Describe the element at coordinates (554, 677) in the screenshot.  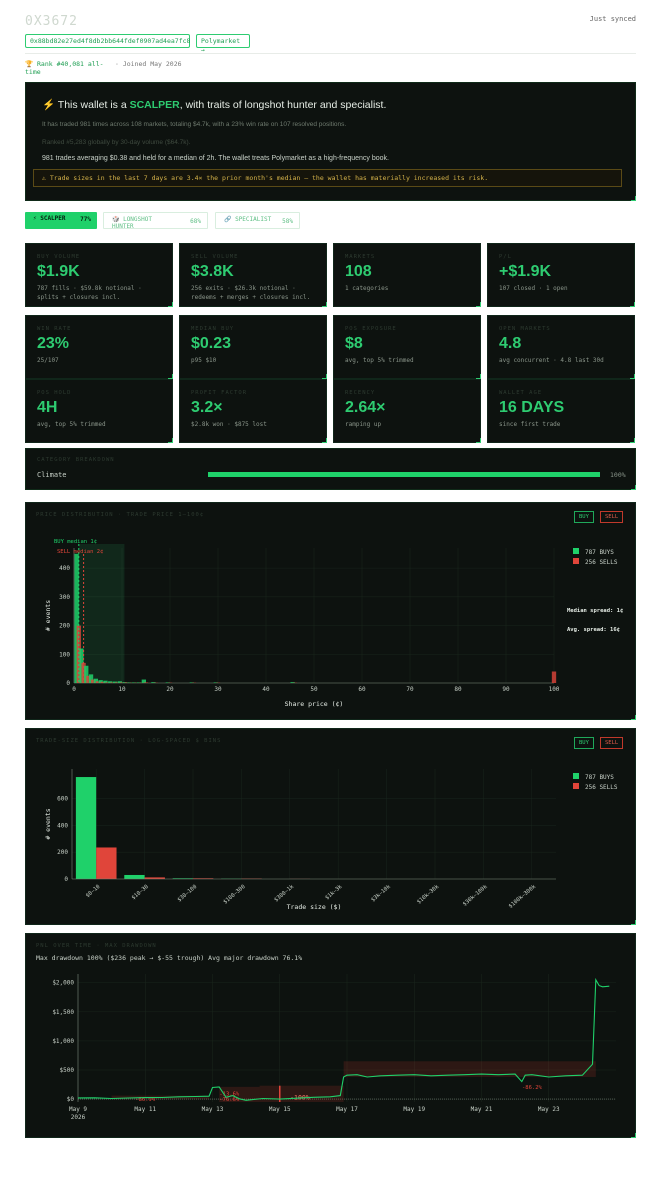
I see `sell-bar` at that location.